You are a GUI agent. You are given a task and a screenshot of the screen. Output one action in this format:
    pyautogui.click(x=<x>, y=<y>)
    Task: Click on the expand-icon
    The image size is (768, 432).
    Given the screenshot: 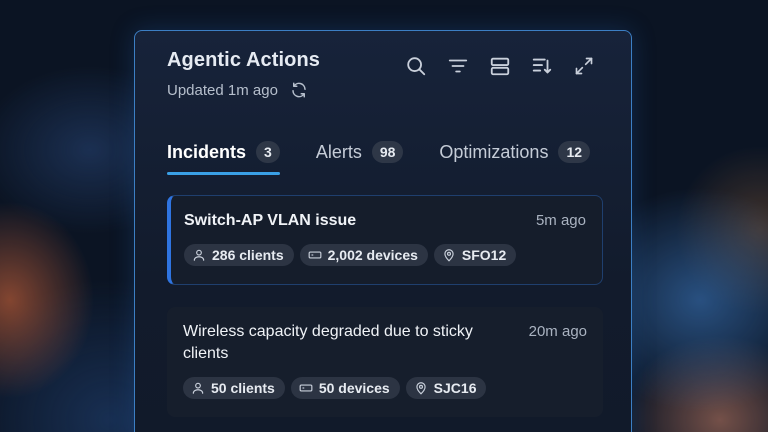 What is the action you would take?
    pyautogui.click(x=584, y=66)
    